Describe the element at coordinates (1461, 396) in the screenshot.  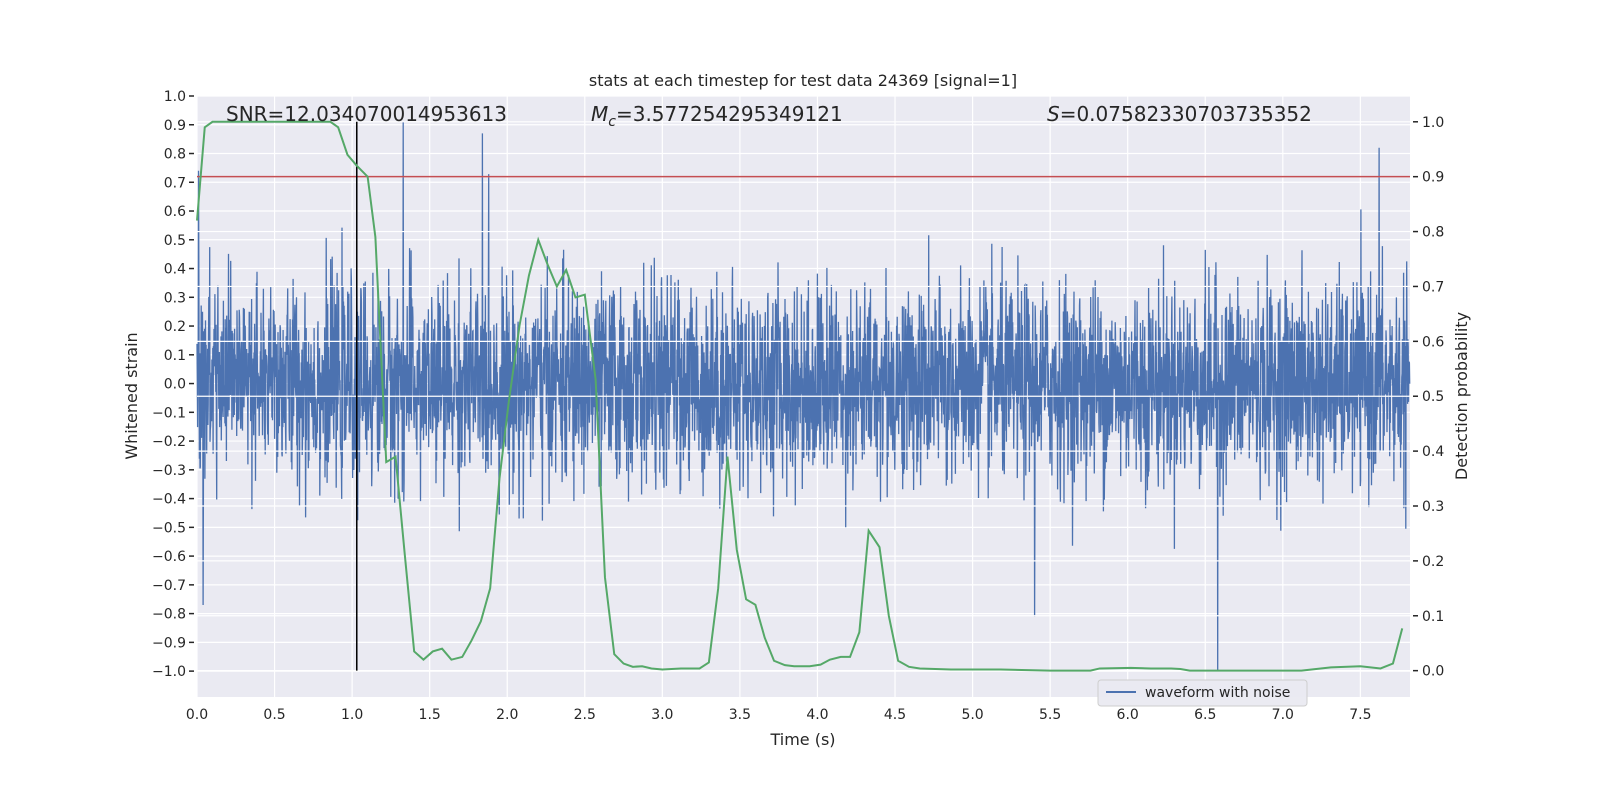
I see `y2-axis-label: Detection probability` at that location.